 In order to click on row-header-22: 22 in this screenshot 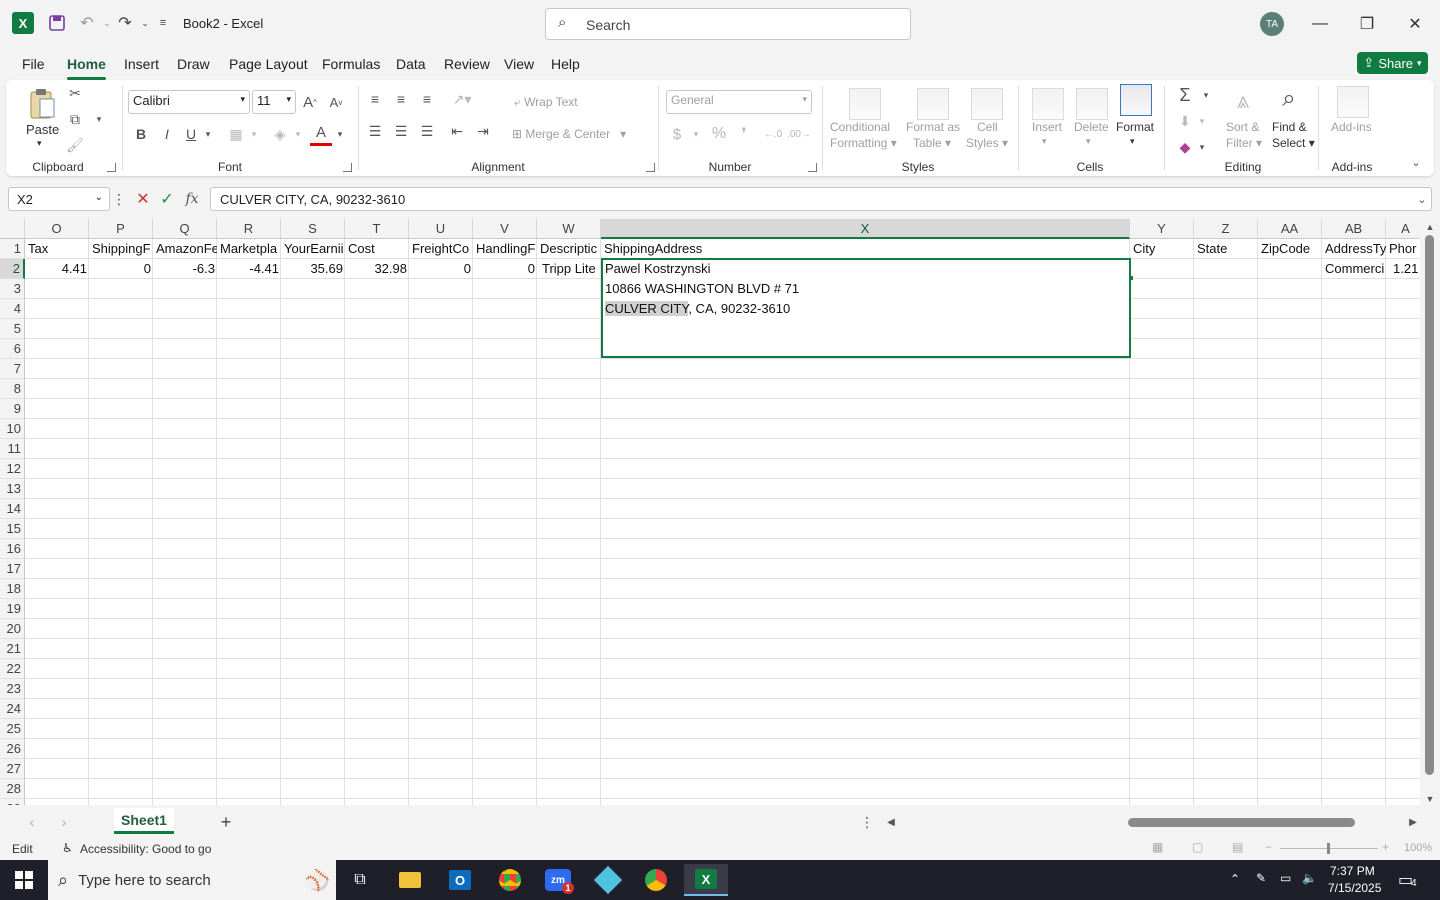, I will do `click(12, 669)`.